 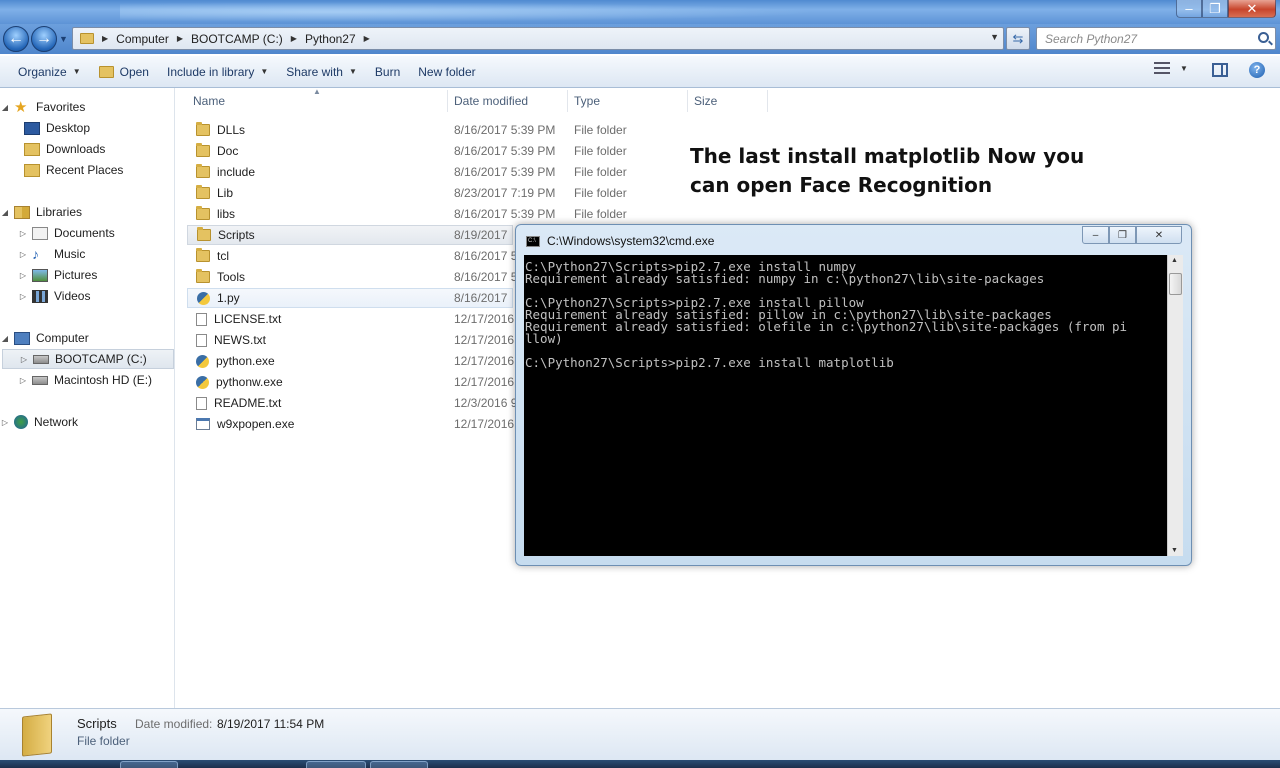 I want to click on share-with-button: Share with ▼, so click(x=321, y=72).